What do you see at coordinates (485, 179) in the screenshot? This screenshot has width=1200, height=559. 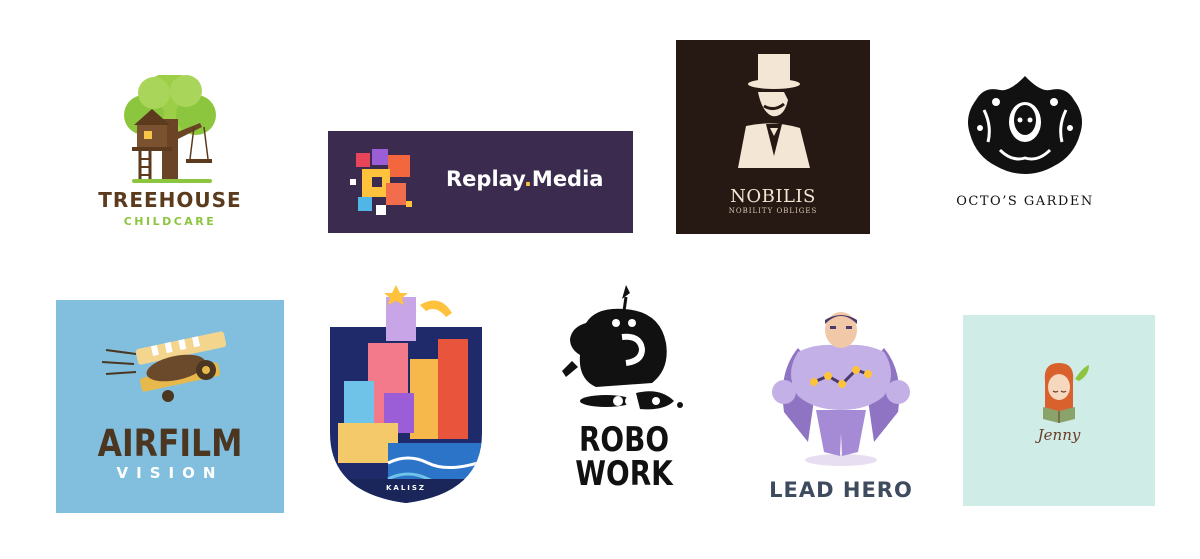 I see `replay-name-part1: Replay` at bounding box center [485, 179].